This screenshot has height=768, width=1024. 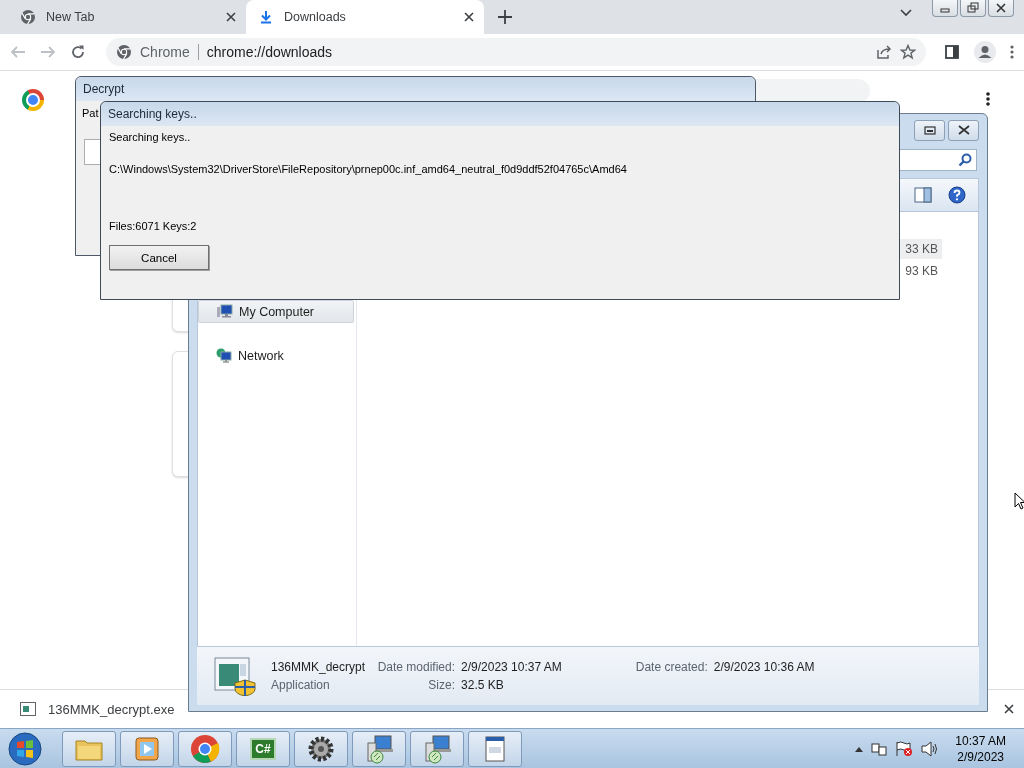 I want to click on maximize-icon, so click(x=929, y=130).